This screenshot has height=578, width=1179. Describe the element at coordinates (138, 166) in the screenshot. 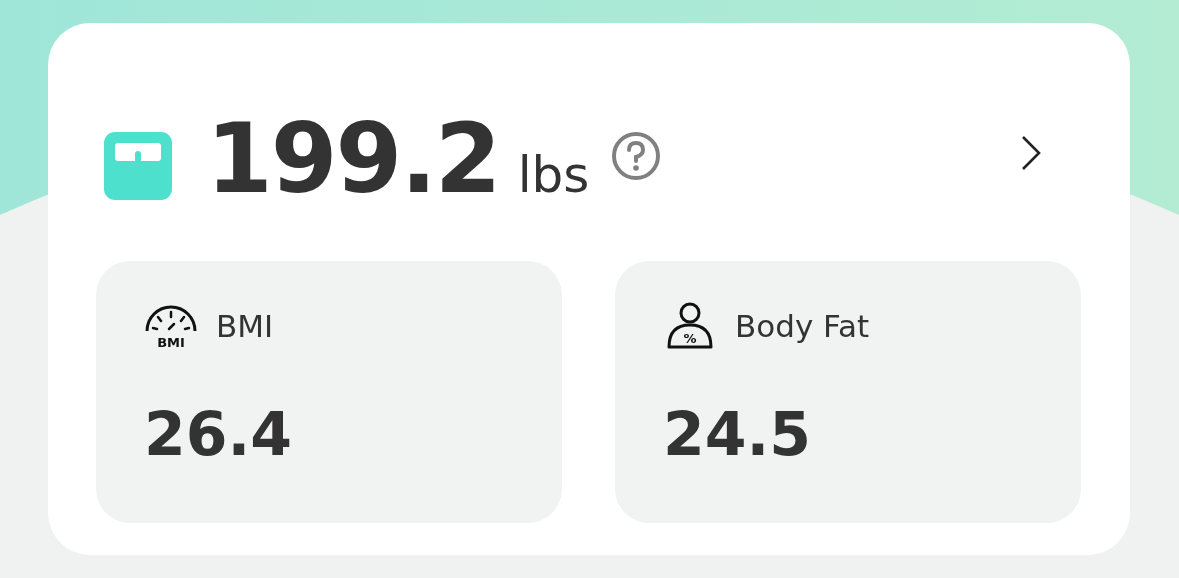

I see `scale-icon` at that location.